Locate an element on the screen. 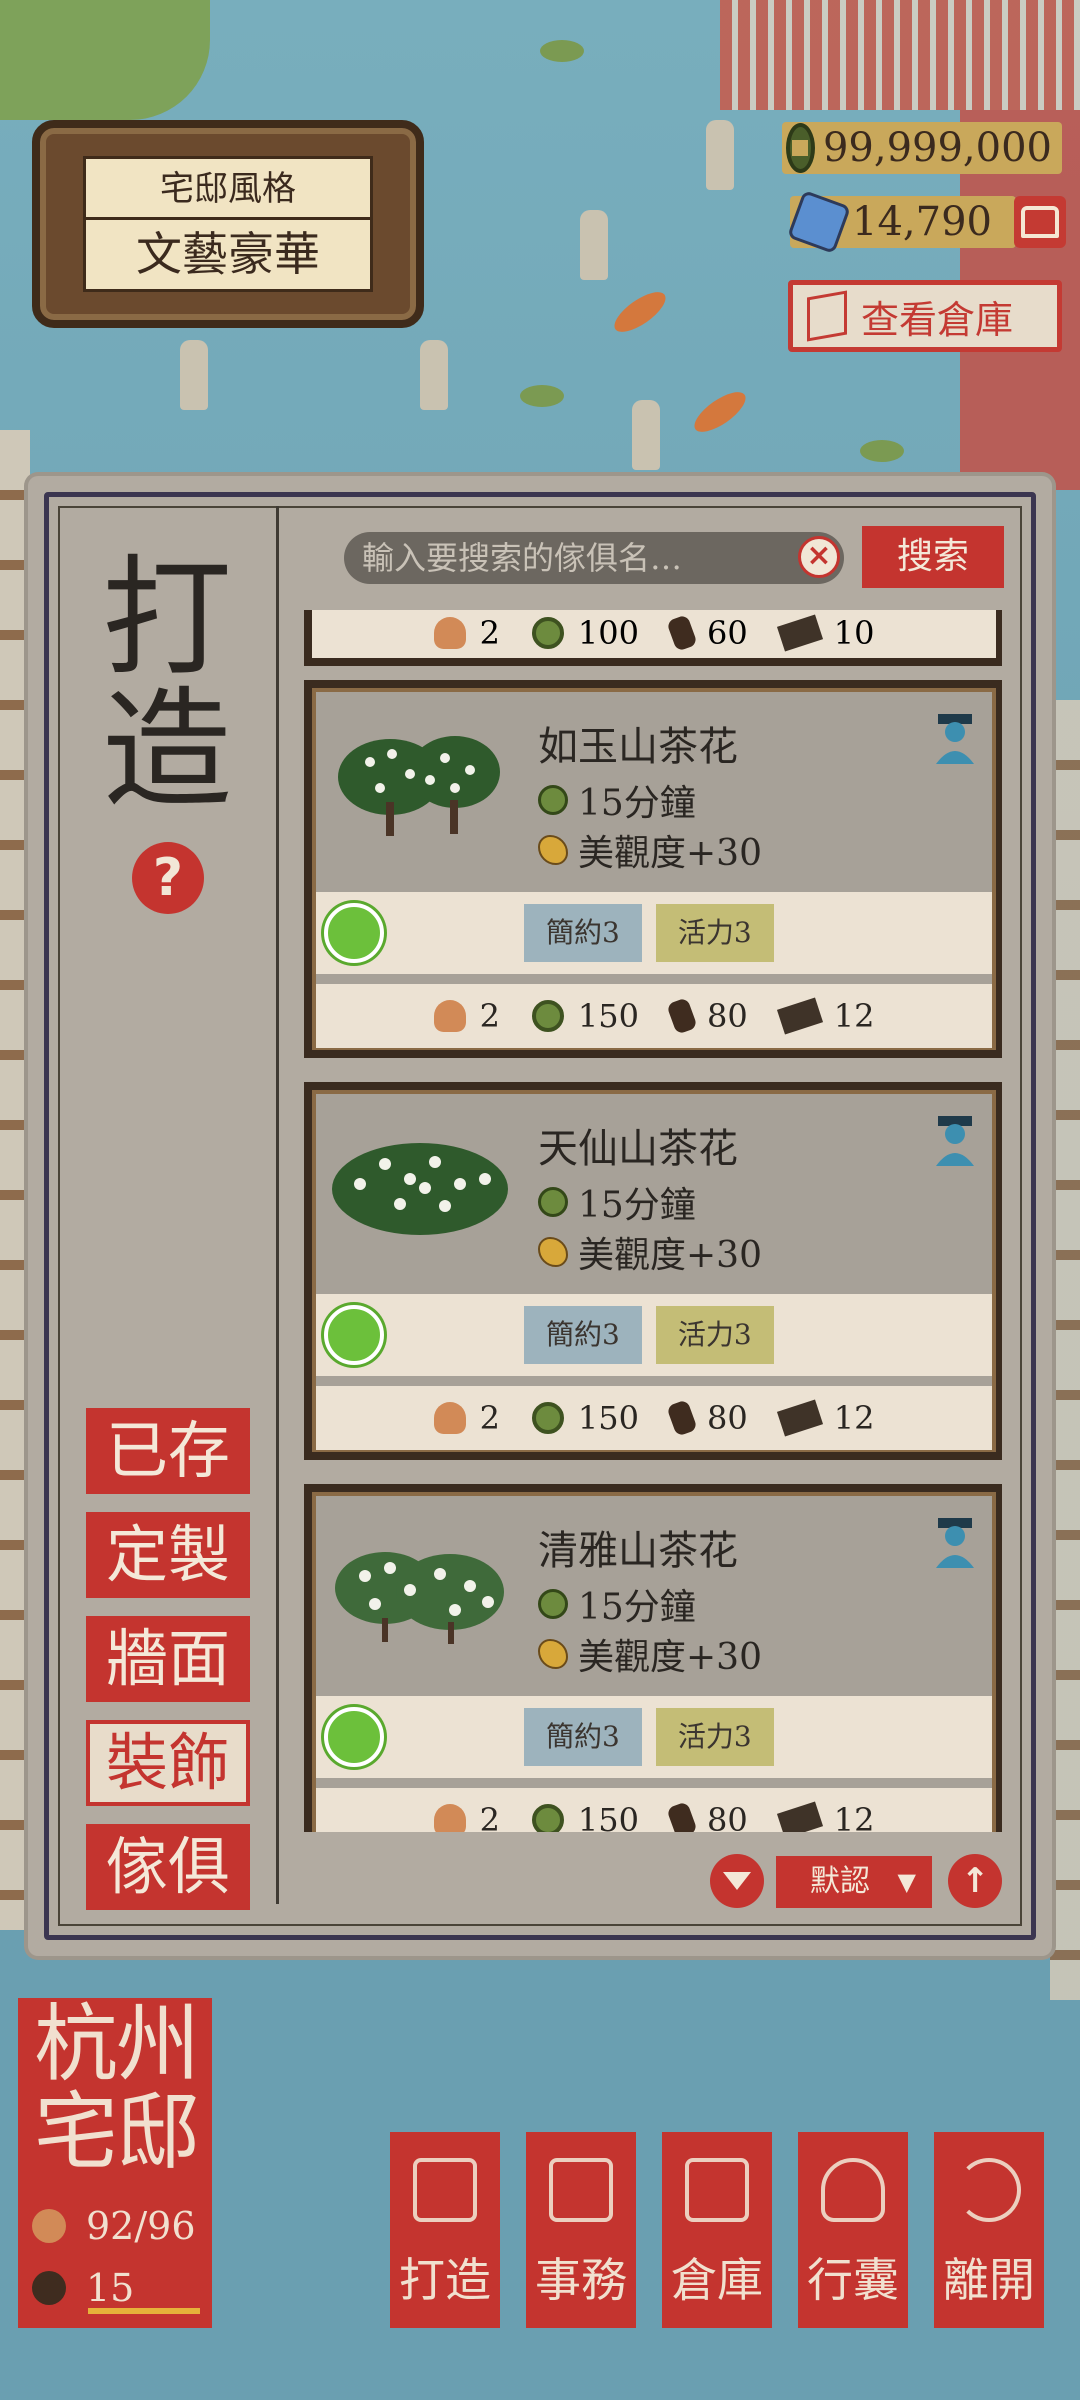 Image resolution: width=1080 pixels, height=2400 pixels. level-icon is located at coordinates (49, 2288).